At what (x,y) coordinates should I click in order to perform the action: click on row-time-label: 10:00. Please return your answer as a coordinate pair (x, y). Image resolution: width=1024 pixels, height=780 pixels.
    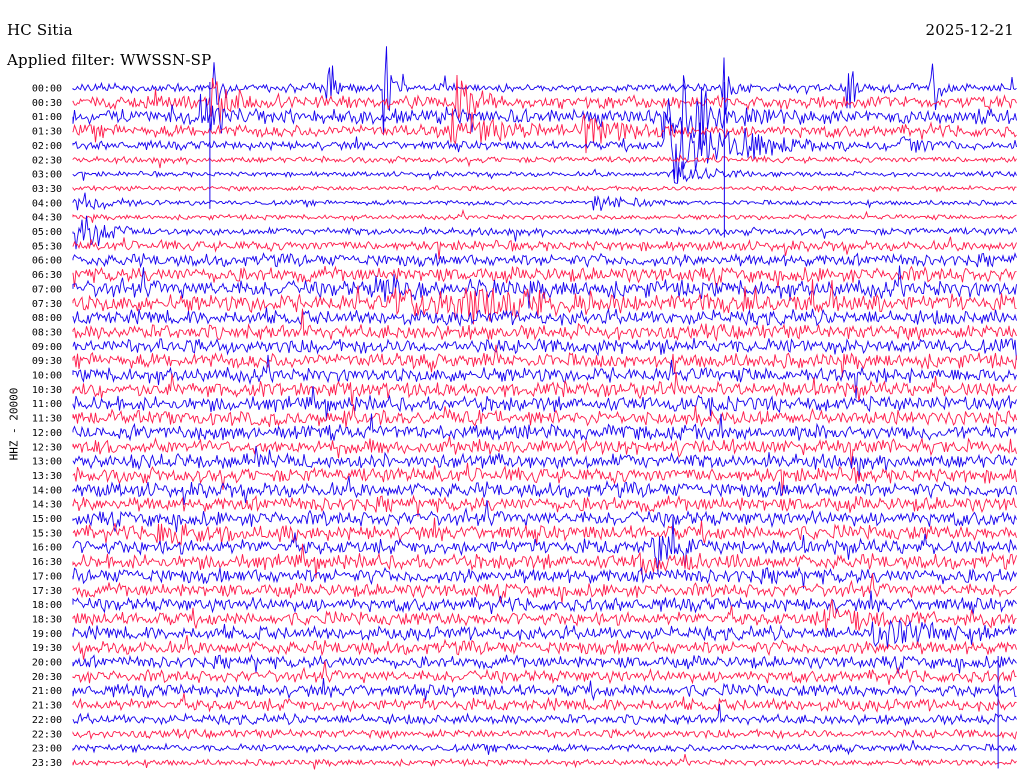
    Looking at the image, I should click on (47, 376).